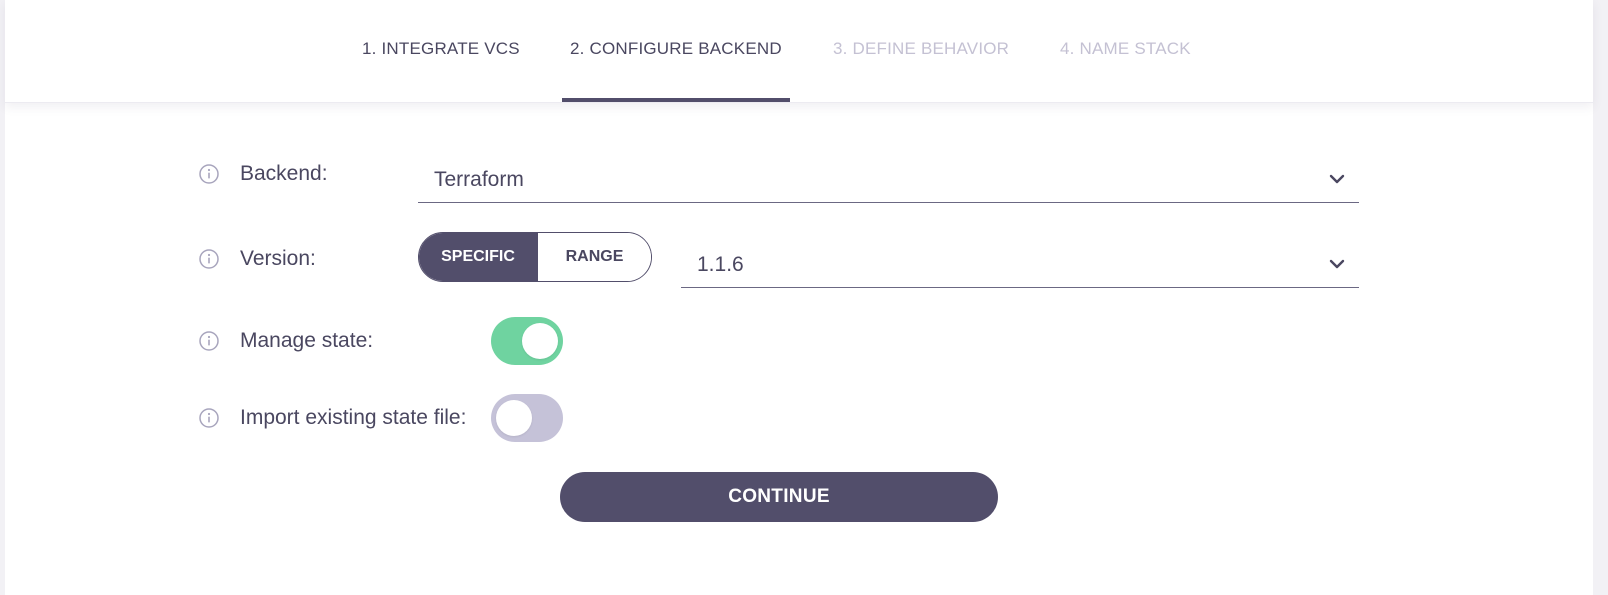 Image resolution: width=1608 pixels, height=595 pixels. I want to click on version-mode-specific: SPECIFIC, so click(478, 257).